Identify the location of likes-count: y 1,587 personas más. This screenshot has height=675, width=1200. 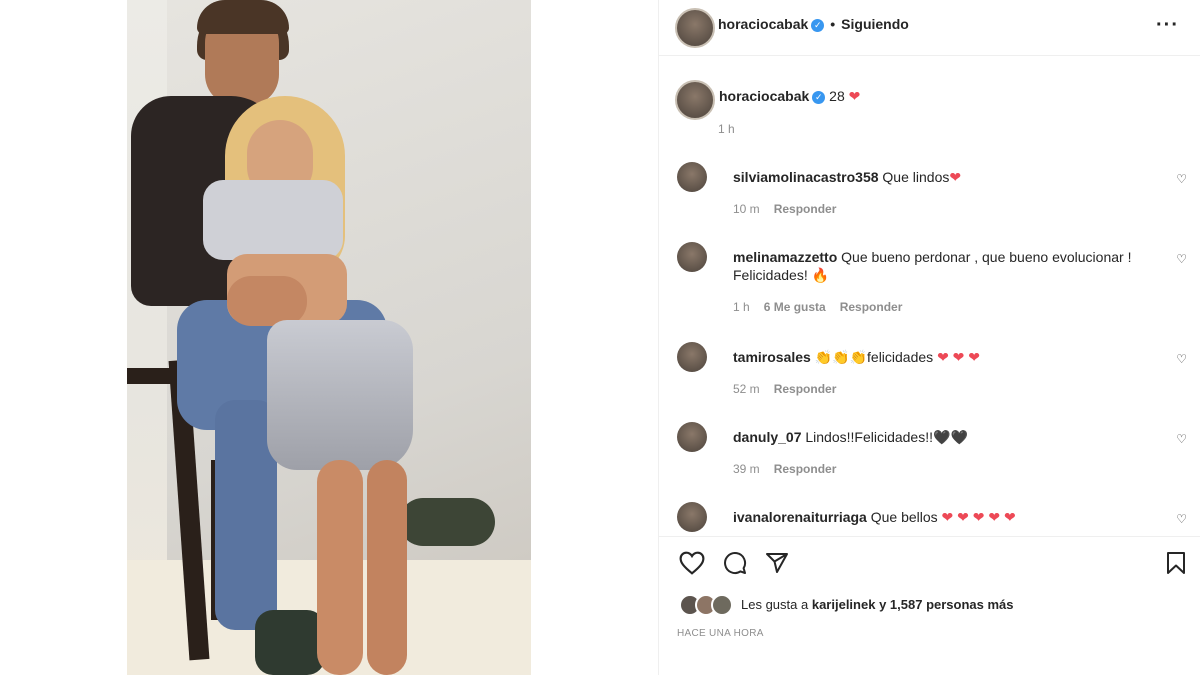
(946, 604).